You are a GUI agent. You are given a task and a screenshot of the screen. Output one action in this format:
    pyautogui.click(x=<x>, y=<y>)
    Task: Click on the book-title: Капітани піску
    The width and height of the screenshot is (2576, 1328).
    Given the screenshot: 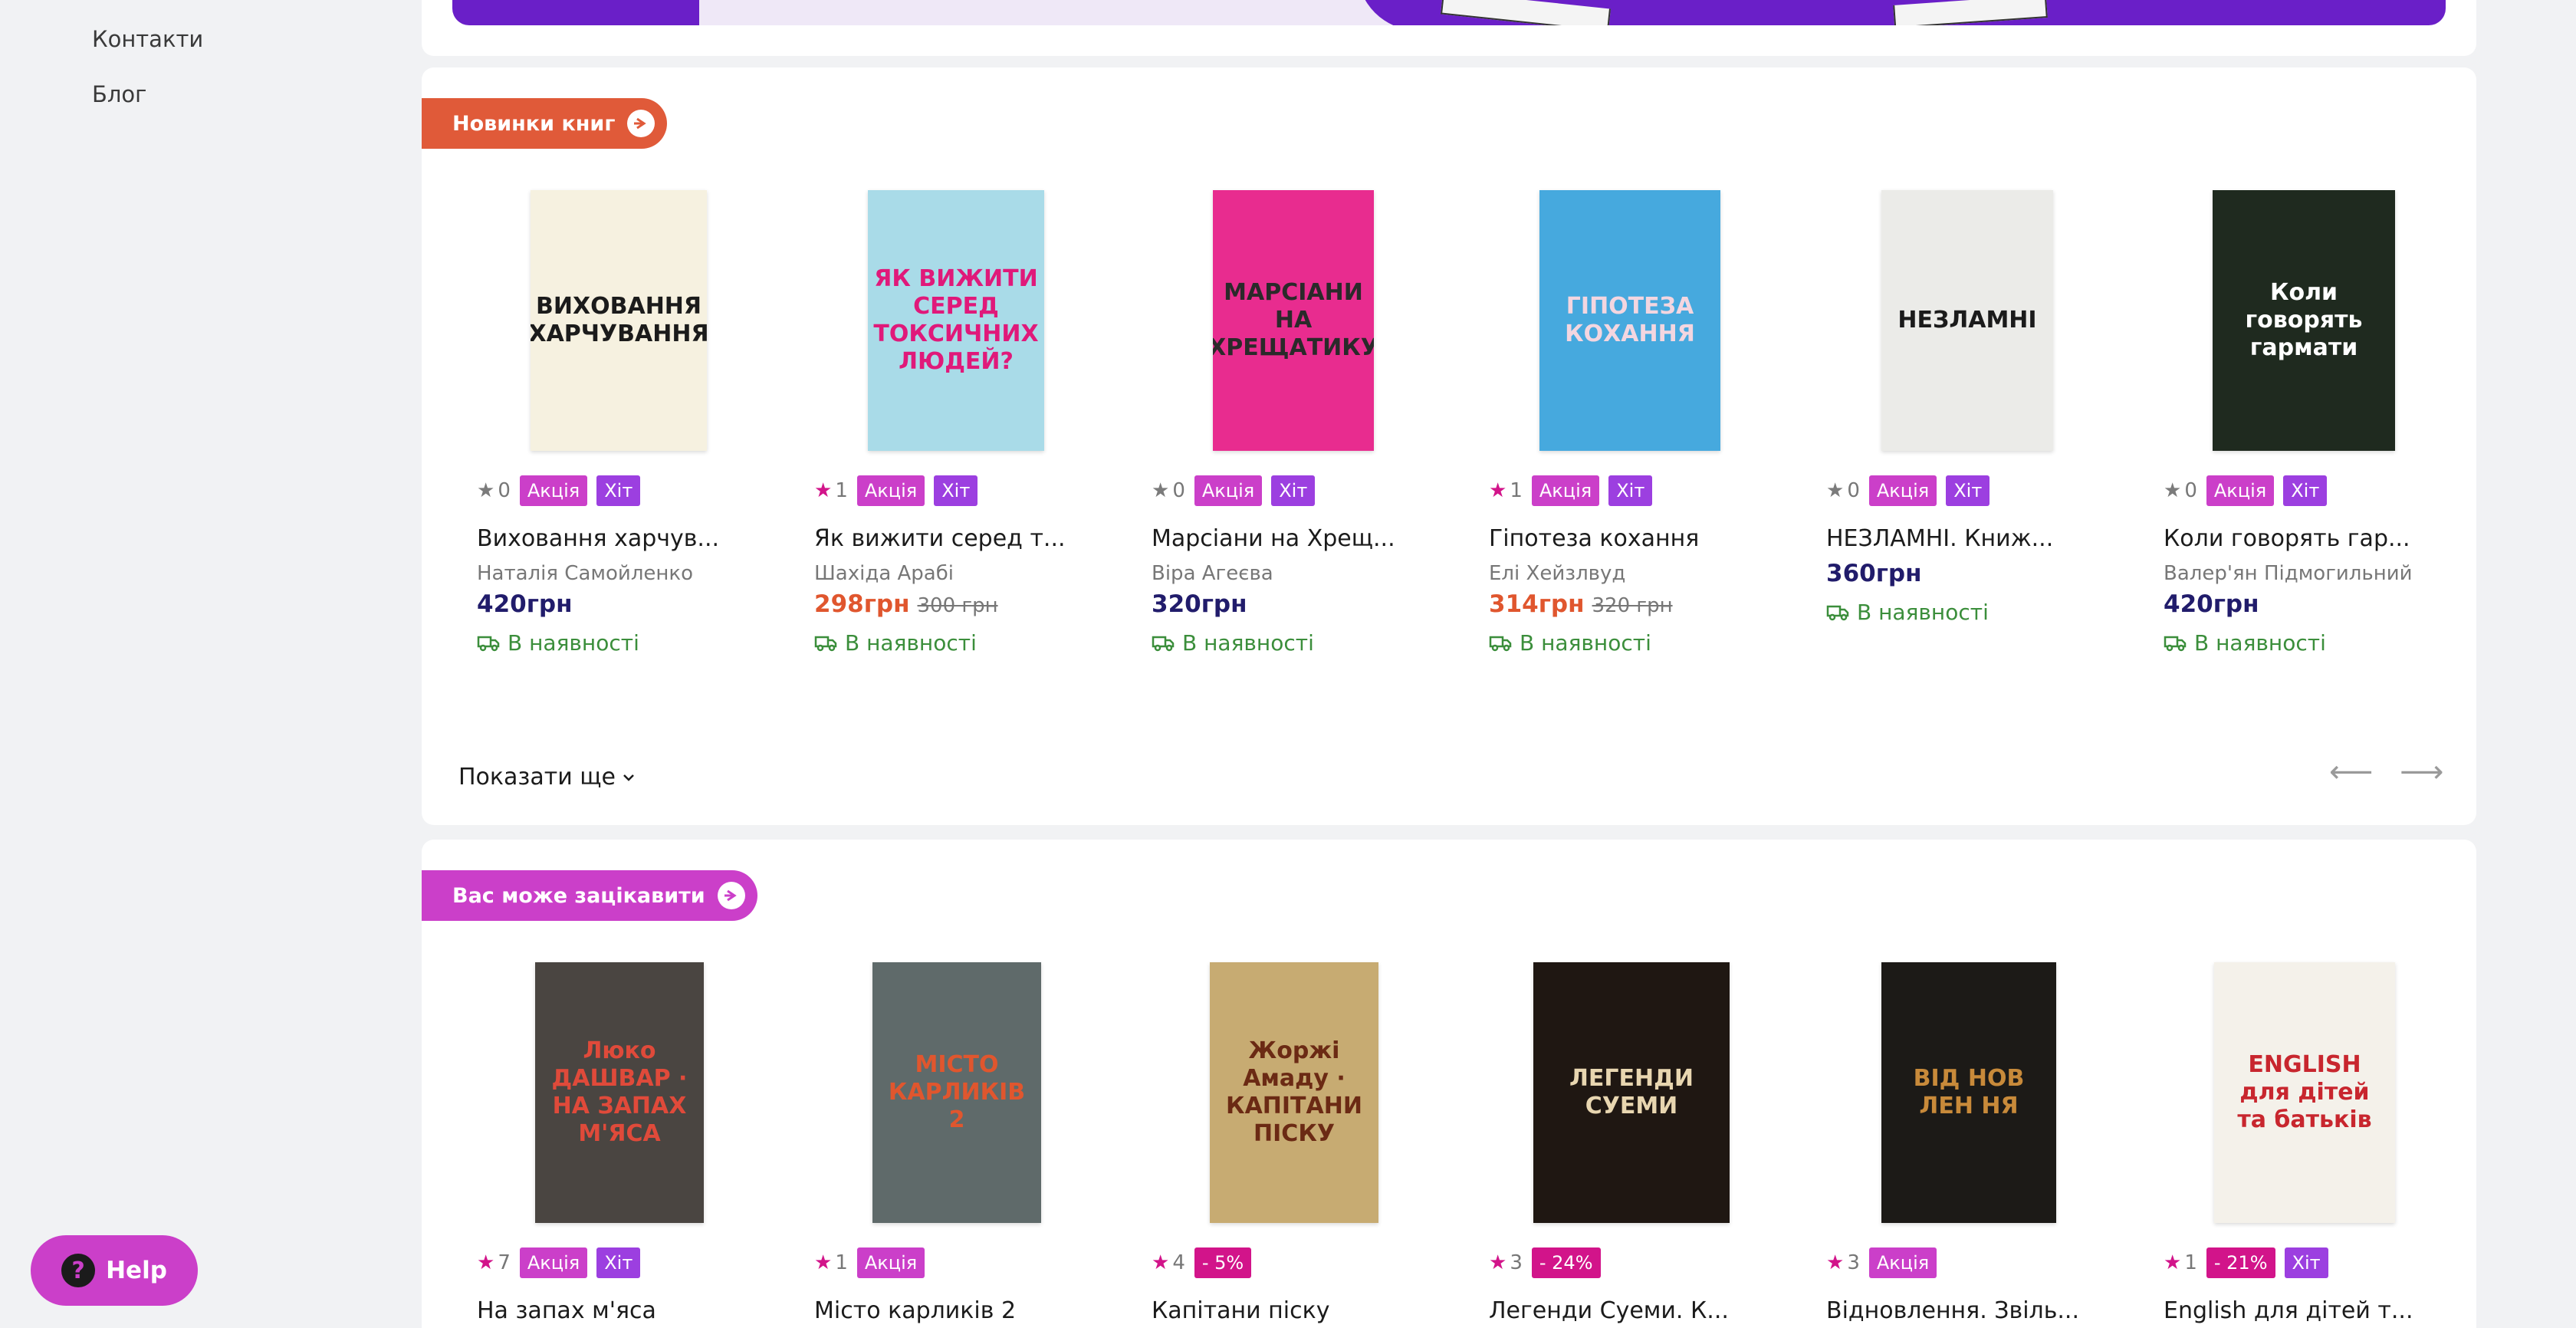 What is the action you would take?
    pyautogui.click(x=1279, y=1310)
    